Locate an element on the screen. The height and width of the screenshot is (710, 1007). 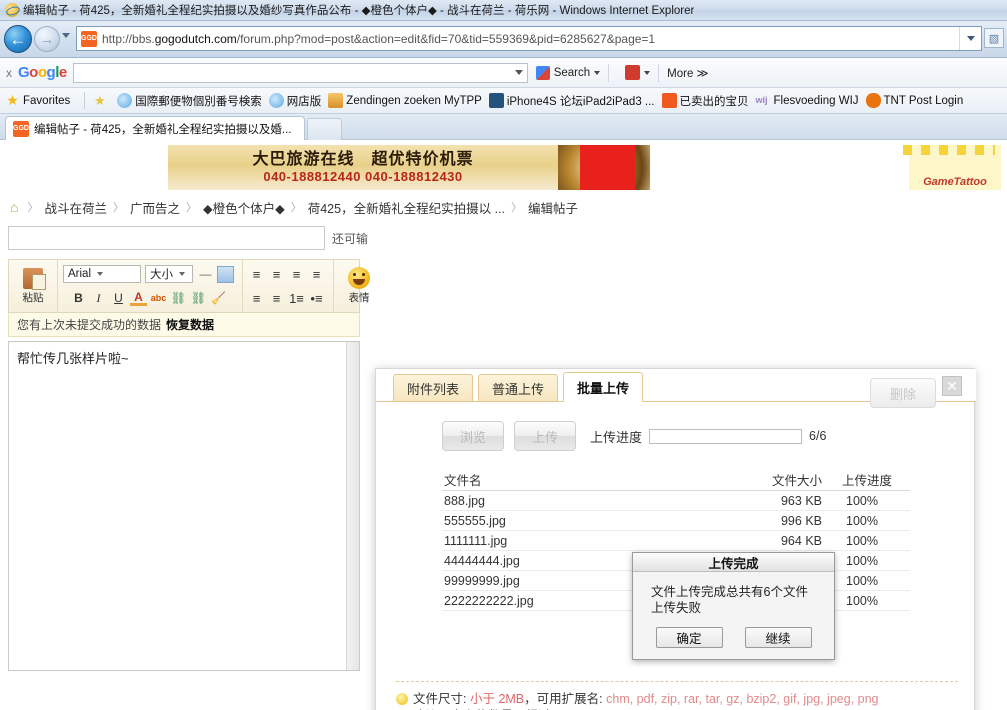
ordered-list-icon: 1≡ is located at coordinates (296, 298).